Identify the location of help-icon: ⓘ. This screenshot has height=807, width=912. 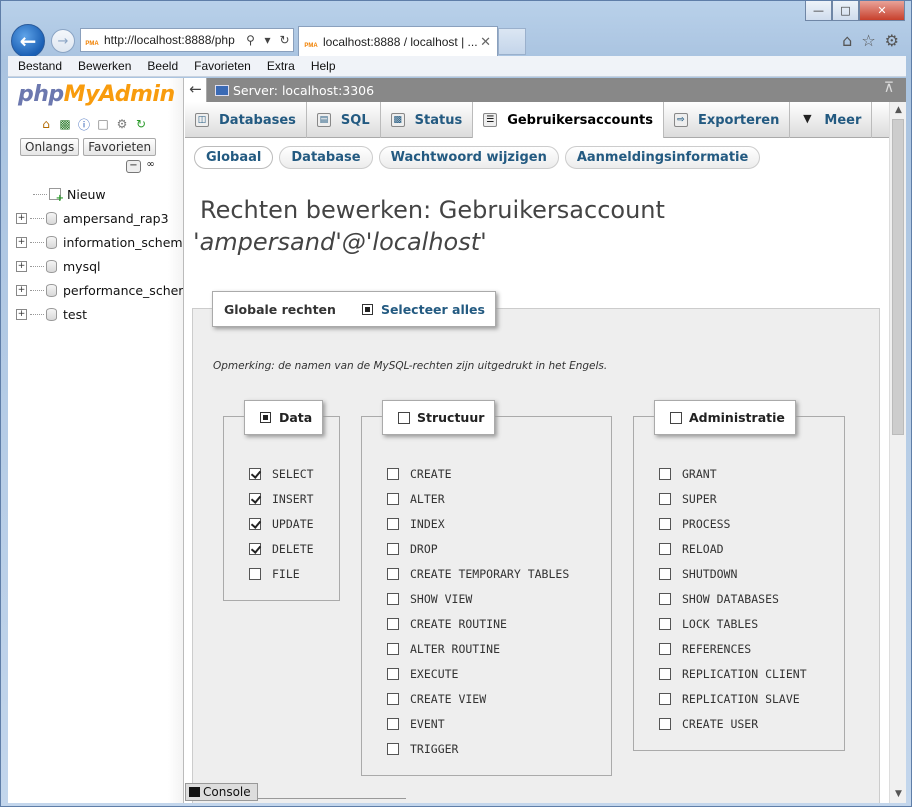
(84, 124).